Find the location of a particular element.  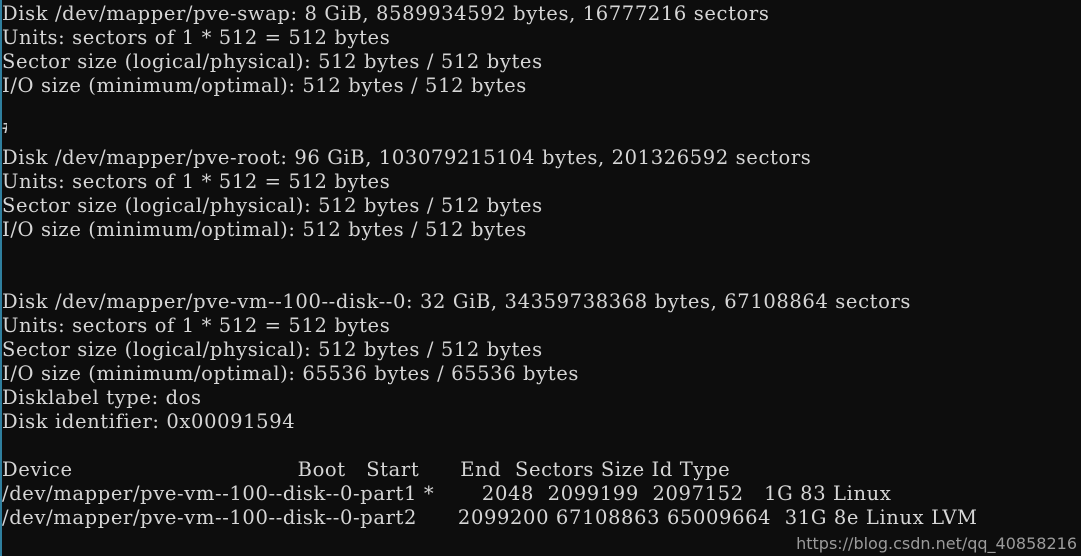

terminal-line: Disk identifier: 0x00091594 is located at coordinates (149, 421).